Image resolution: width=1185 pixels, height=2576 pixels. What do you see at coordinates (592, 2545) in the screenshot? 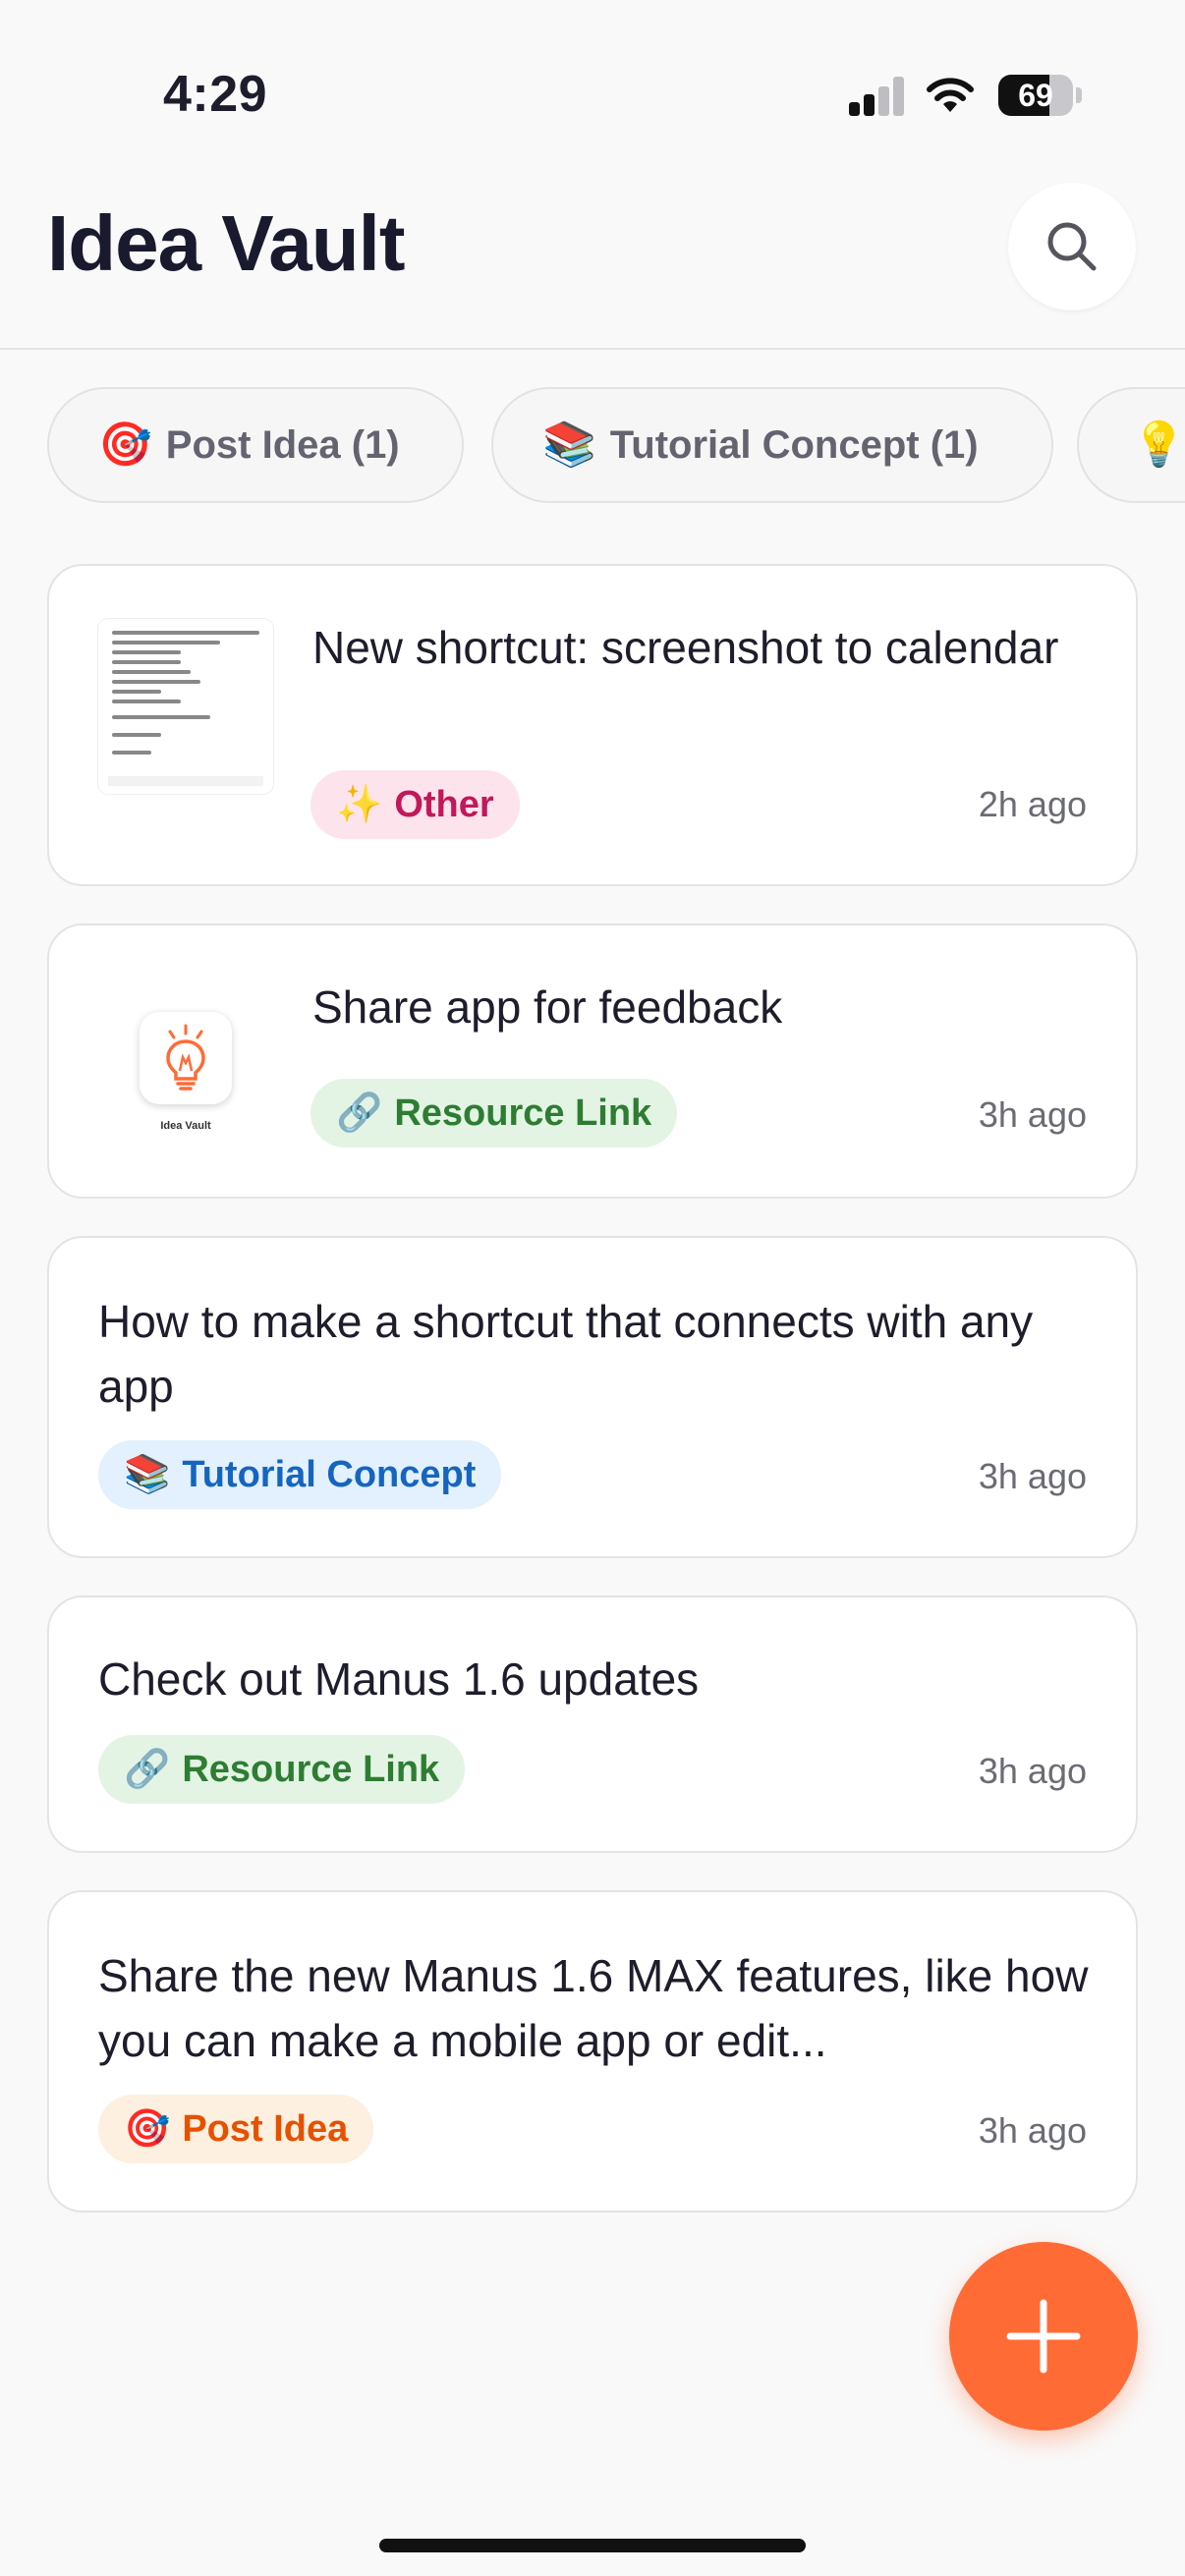
I see `home-indicator` at bounding box center [592, 2545].